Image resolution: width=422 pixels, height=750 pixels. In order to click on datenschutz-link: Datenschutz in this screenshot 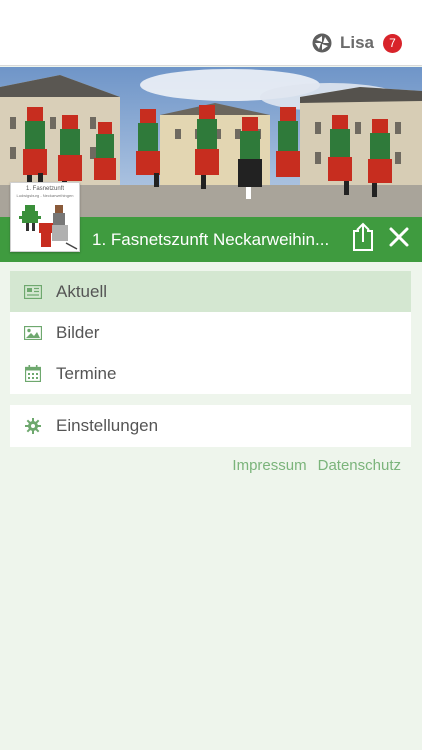, I will do `click(359, 465)`.